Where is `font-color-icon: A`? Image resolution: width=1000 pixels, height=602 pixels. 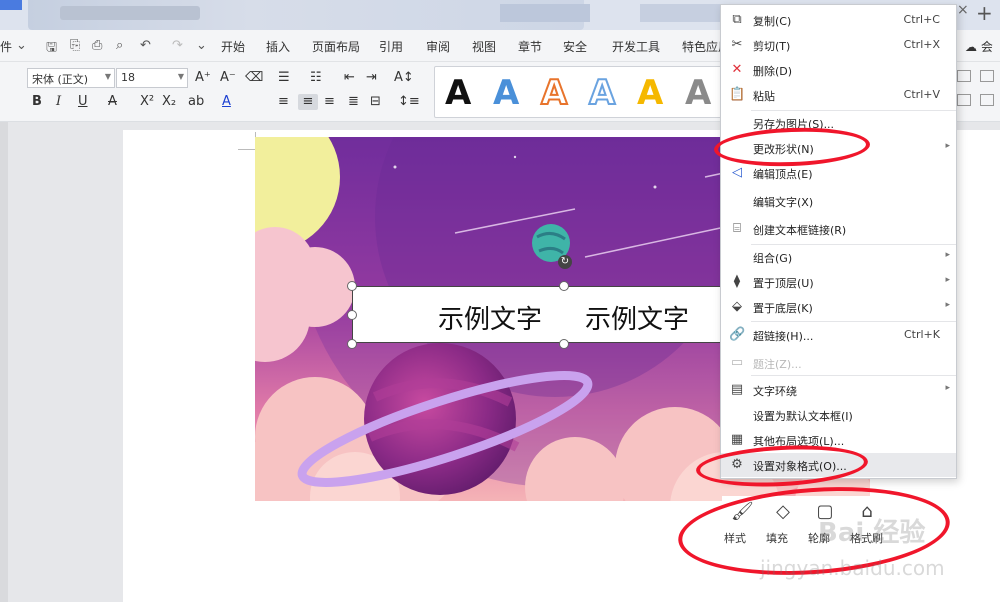
font-color-icon: A is located at coordinates (226, 102).